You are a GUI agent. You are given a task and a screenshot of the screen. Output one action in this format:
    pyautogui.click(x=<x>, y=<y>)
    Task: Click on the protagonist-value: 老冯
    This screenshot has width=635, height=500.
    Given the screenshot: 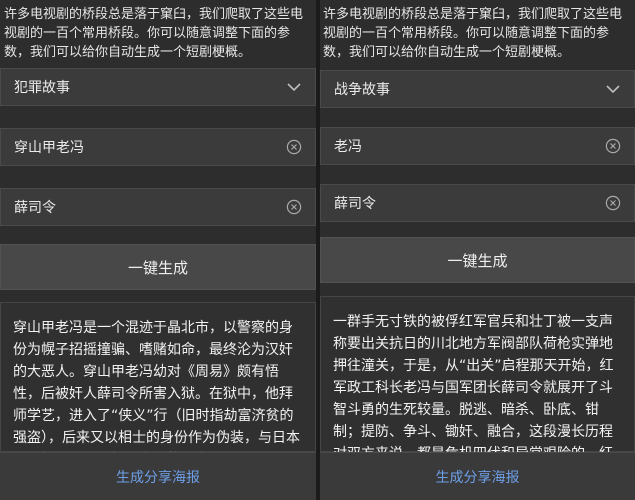 What is the action you would take?
    pyautogui.click(x=348, y=147)
    